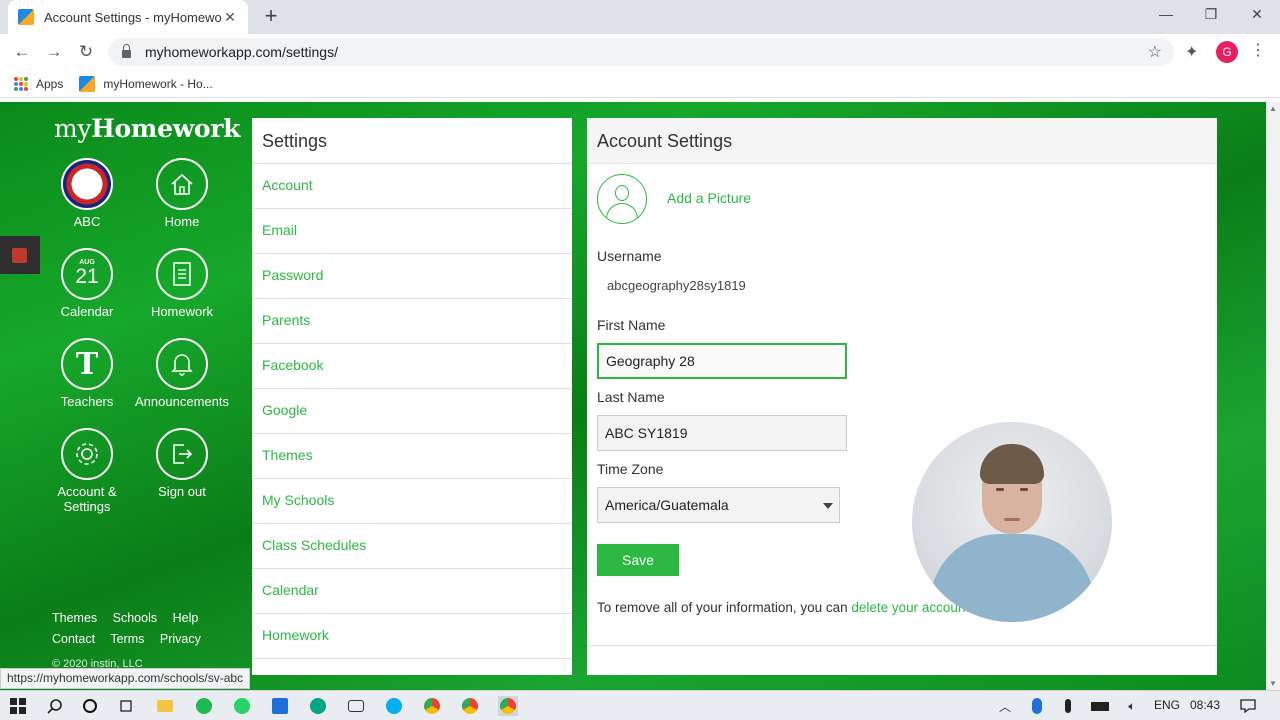  Describe the element at coordinates (412, 501) in the screenshot. I see `settings-item-my-schools: My Schools` at that location.